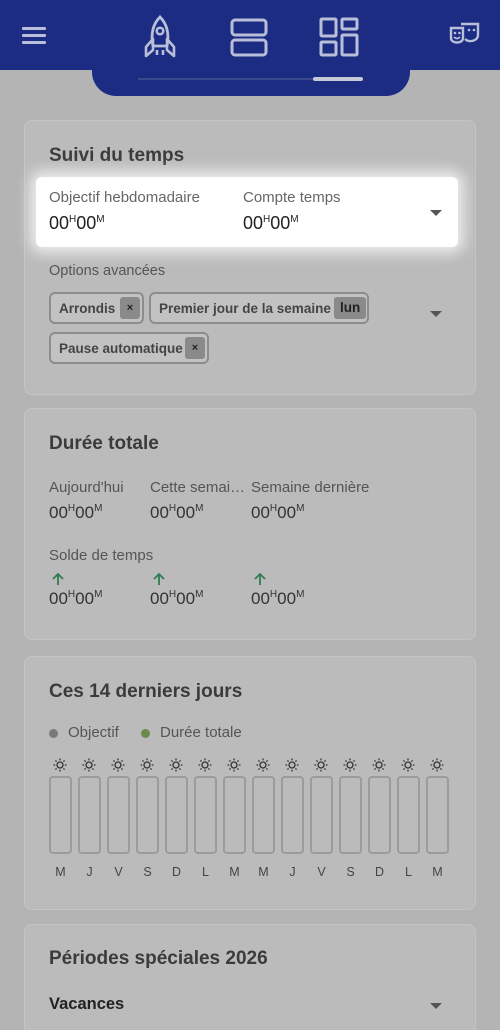 Image resolution: width=500 pixels, height=1030 pixels. Describe the element at coordinates (146, 691) in the screenshot. I see `last-14-days-title: Ces 14 derniers jours` at that location.